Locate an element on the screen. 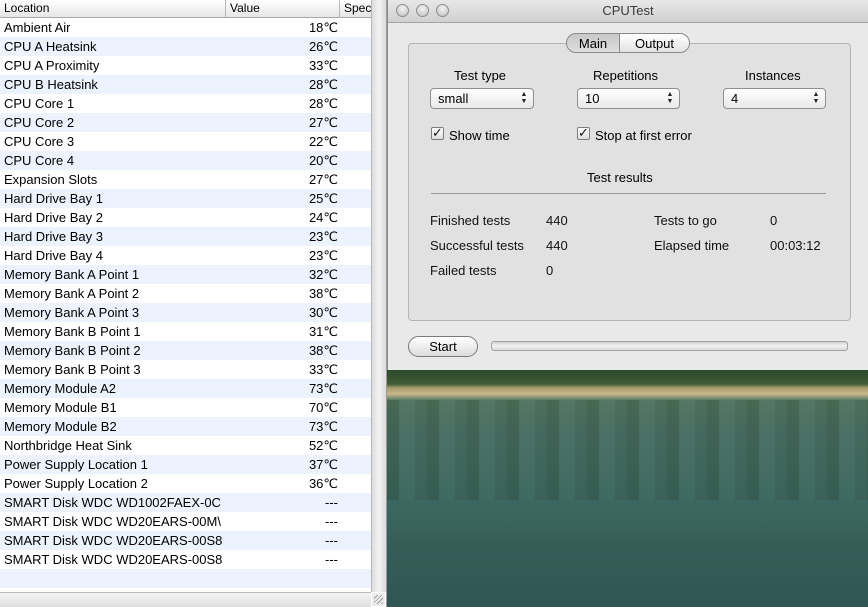 The width and height of the screenshot is (868, 607). table-row: CPU Core 1 28℃ is located at coordinates (185, 103).